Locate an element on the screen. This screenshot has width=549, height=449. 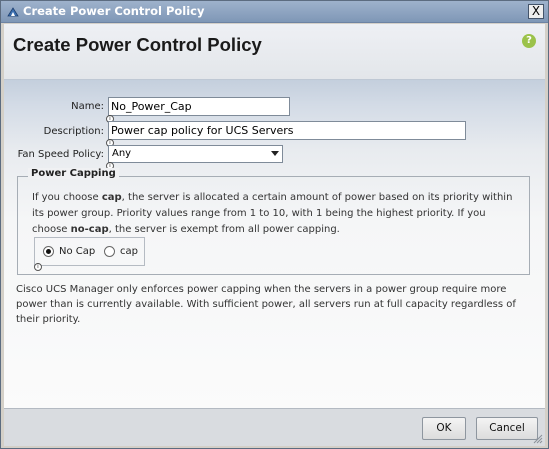
resize-grip-icon is located at coordinates (538, 439).